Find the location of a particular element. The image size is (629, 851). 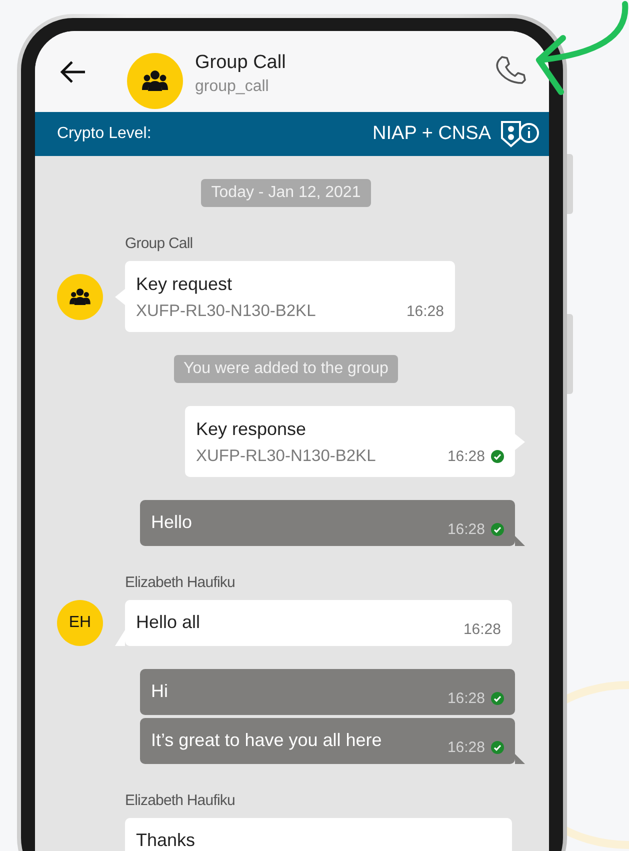

date-chip: Today - Jan 12, 2021 is located at coordinates (286, 193).